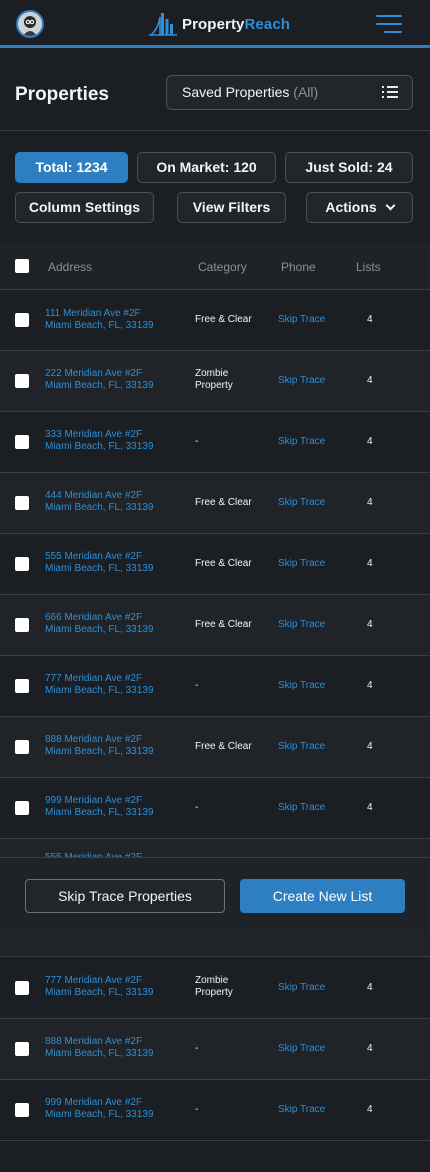 This screenshot has width=430, height=1172. Describe the element at coordinates (222, 267) in the screenshot. I see `column-header-category: Category` at that location.